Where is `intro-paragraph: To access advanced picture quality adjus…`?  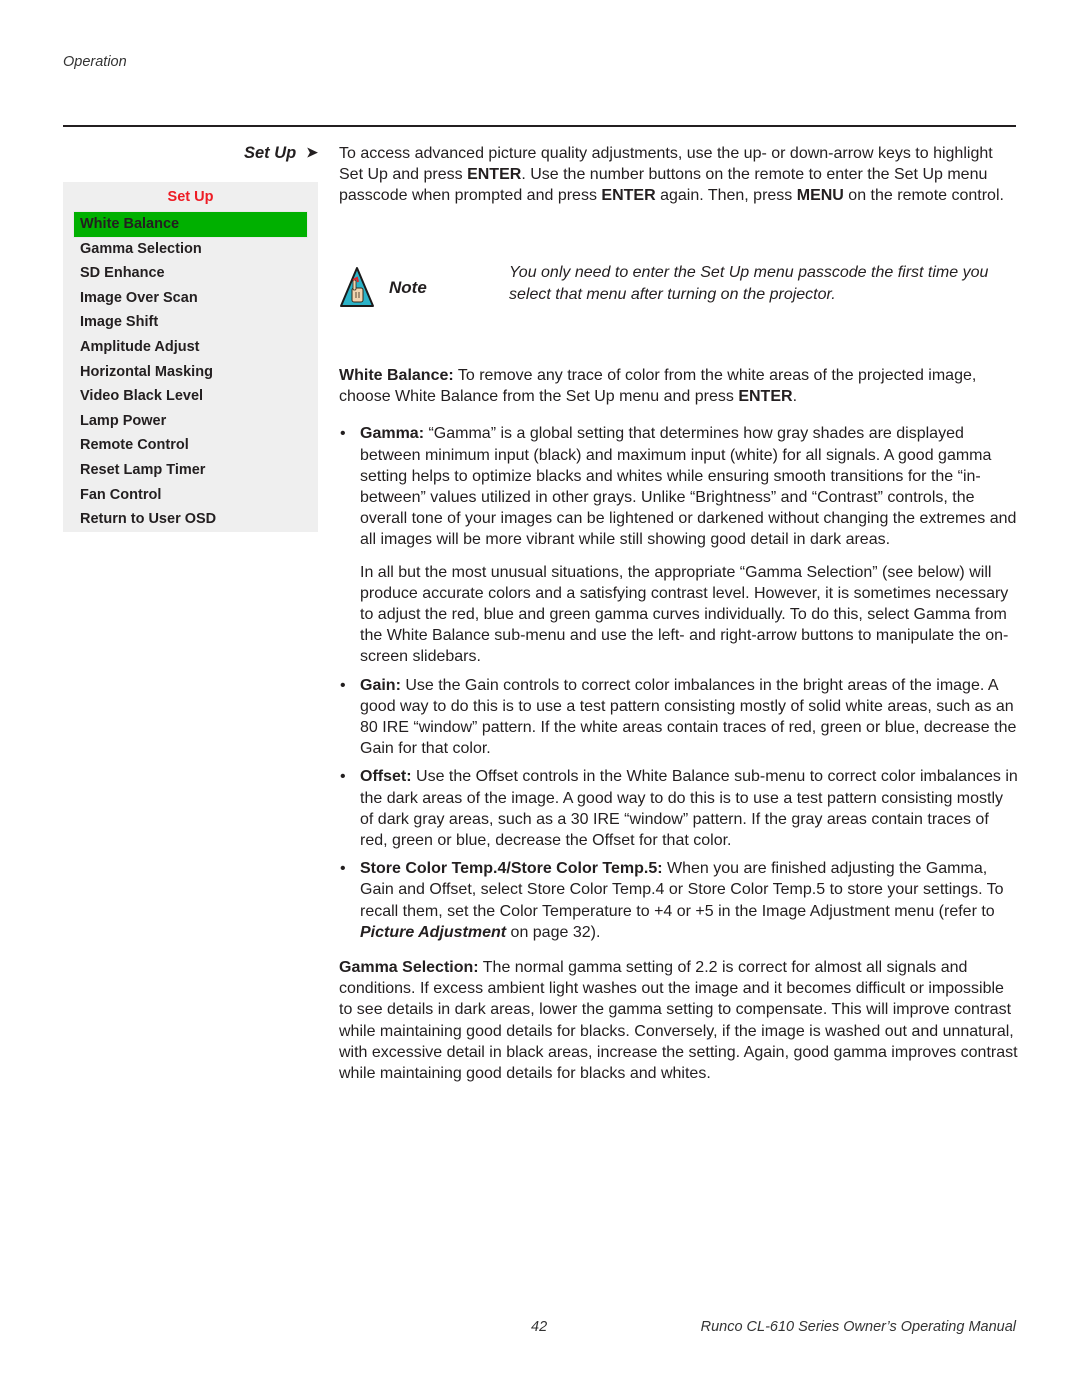
intro-paragraph: To access advanced picture quality adjus… is located at coordinates (679, 175).